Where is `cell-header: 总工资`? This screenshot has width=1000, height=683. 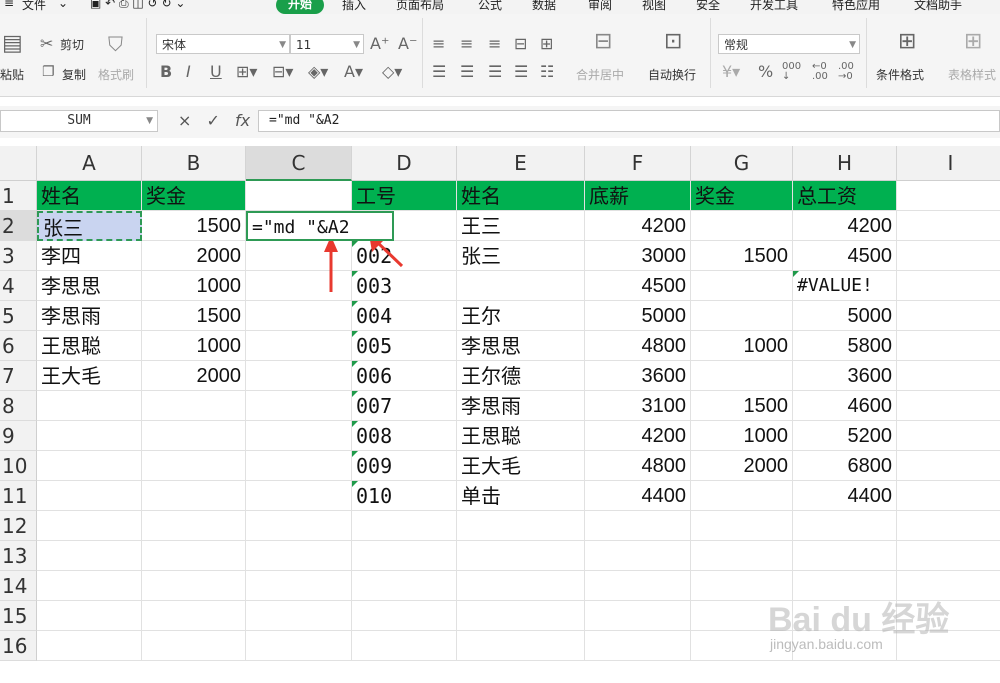
cell-header: 总工资 is located at coordinates (845, 196).